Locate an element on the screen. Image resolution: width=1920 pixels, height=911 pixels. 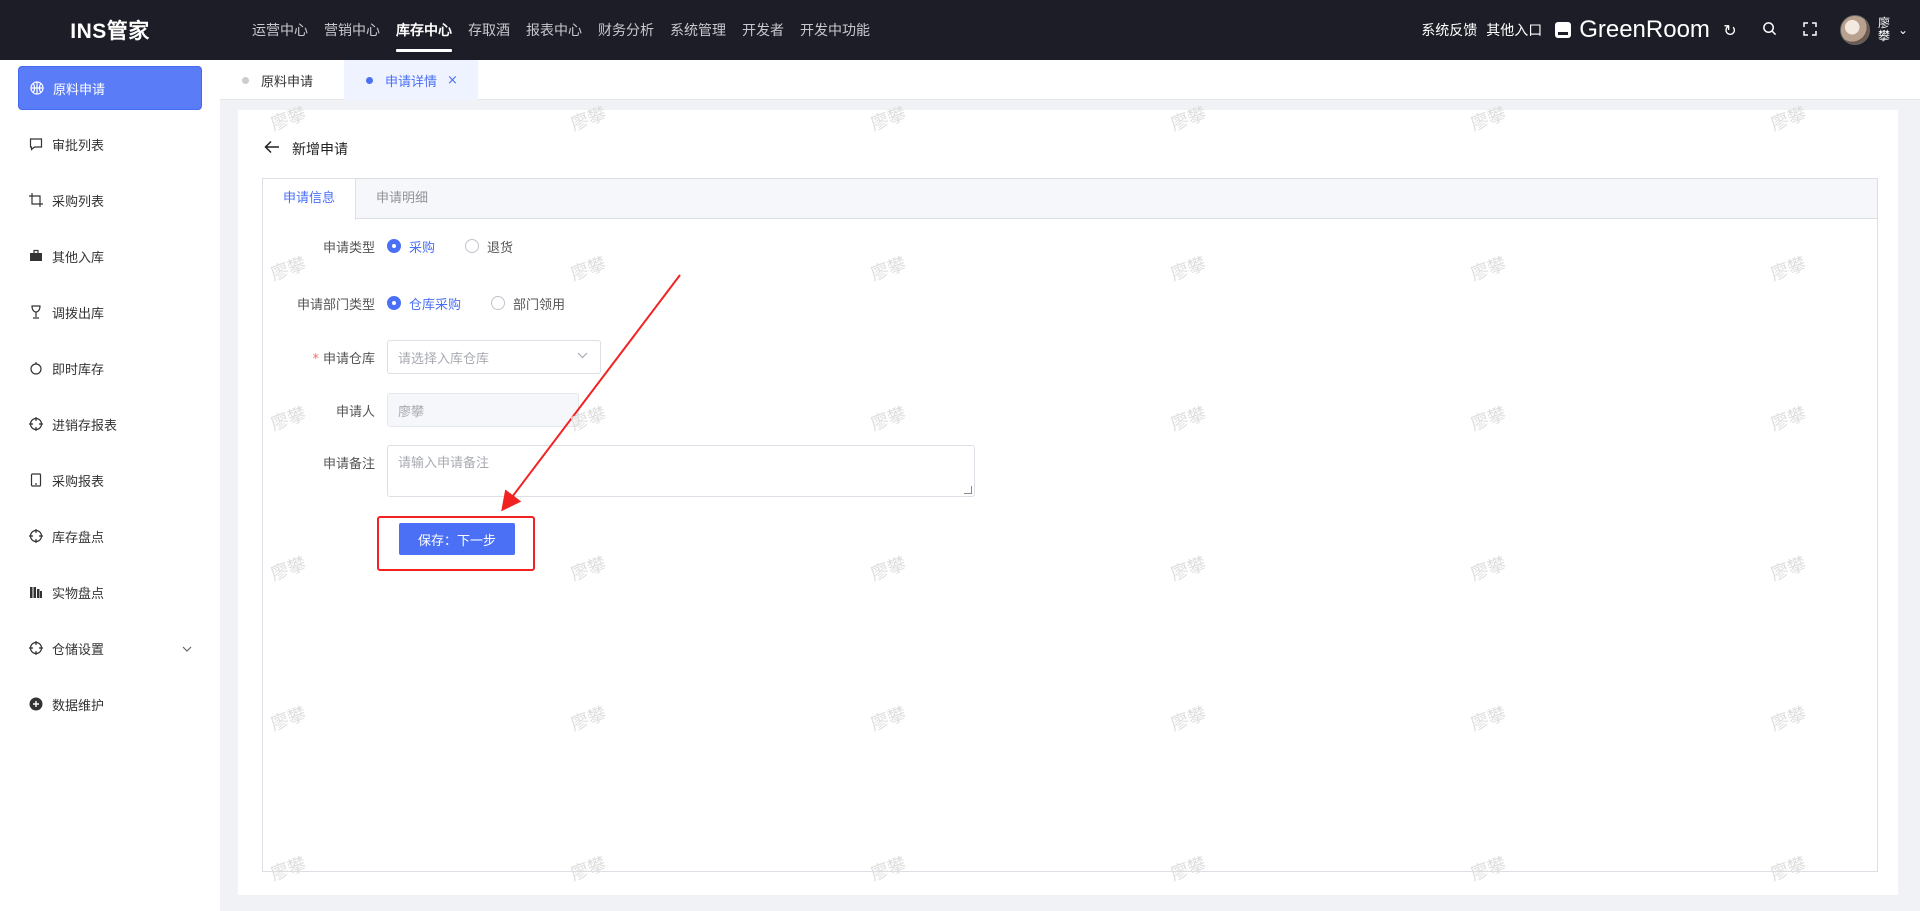
books-icon is located at coordinates (36, 592).